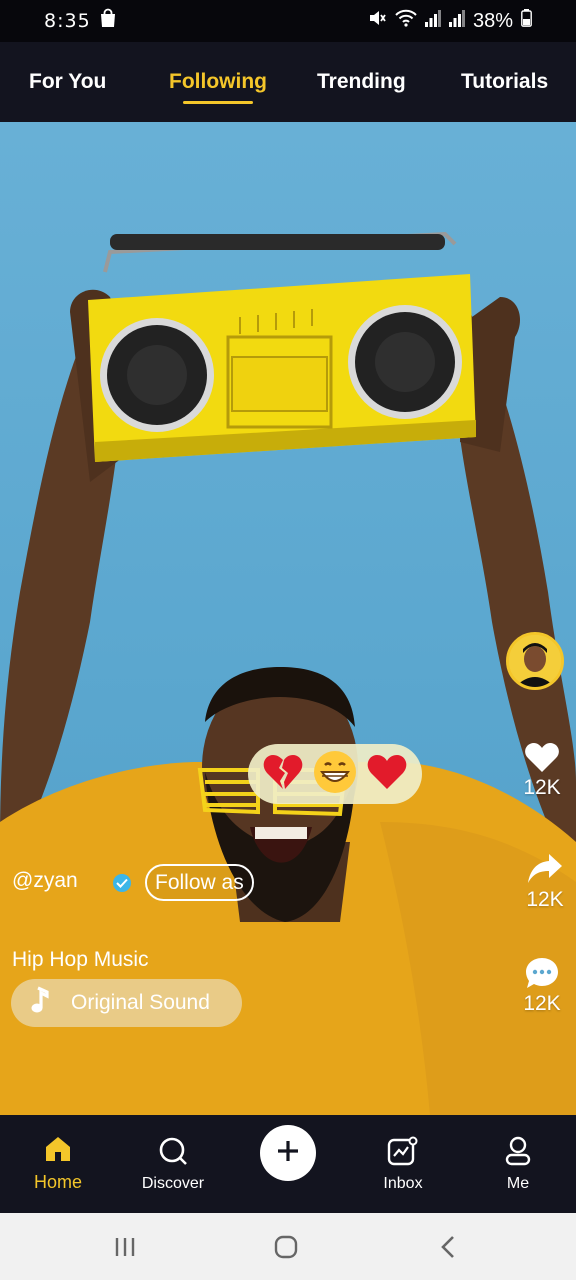 The height and width of the screenshot is (1280, 576). I want to click on nav-label: Discover, so click(173, 1183).